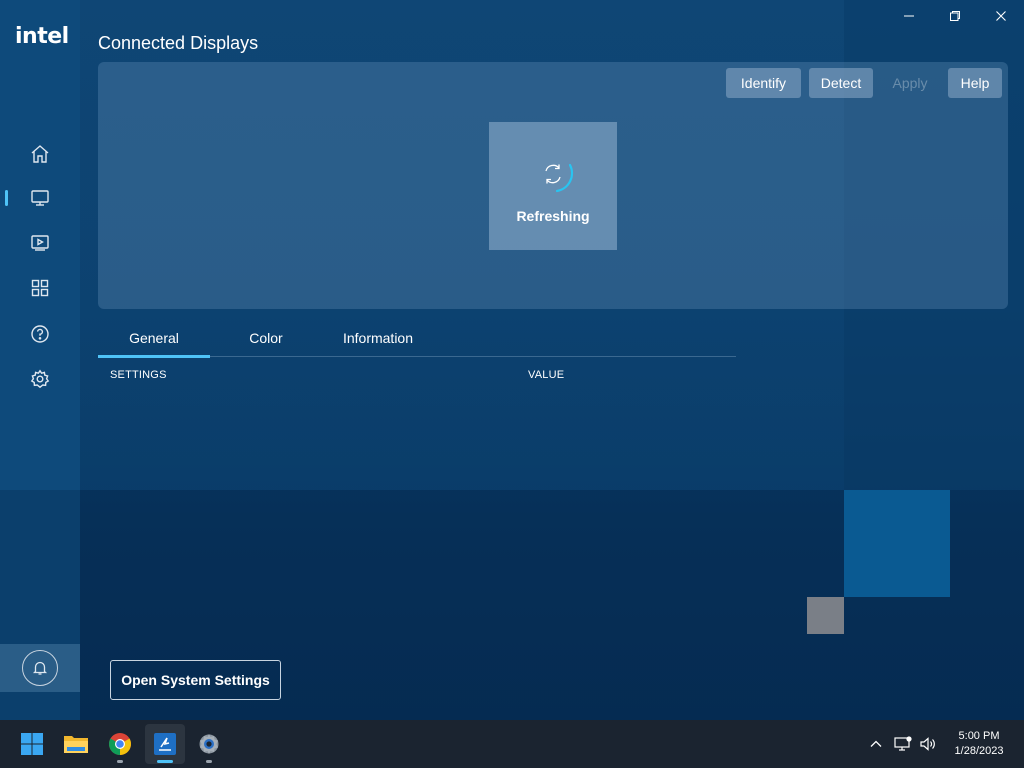  Describe the element at coordinates (138, 375) in the screenshot. I see `settings-column-header: SETTINGS` at that location.